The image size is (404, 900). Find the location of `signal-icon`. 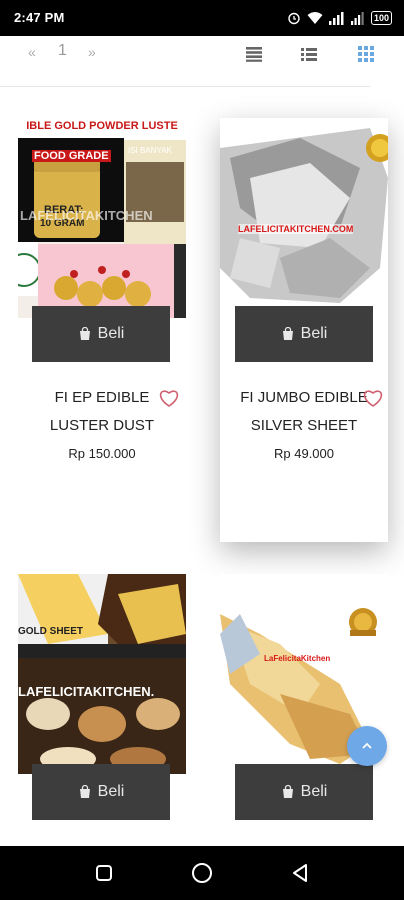

signal-icon is located at coordinates (336, 18).